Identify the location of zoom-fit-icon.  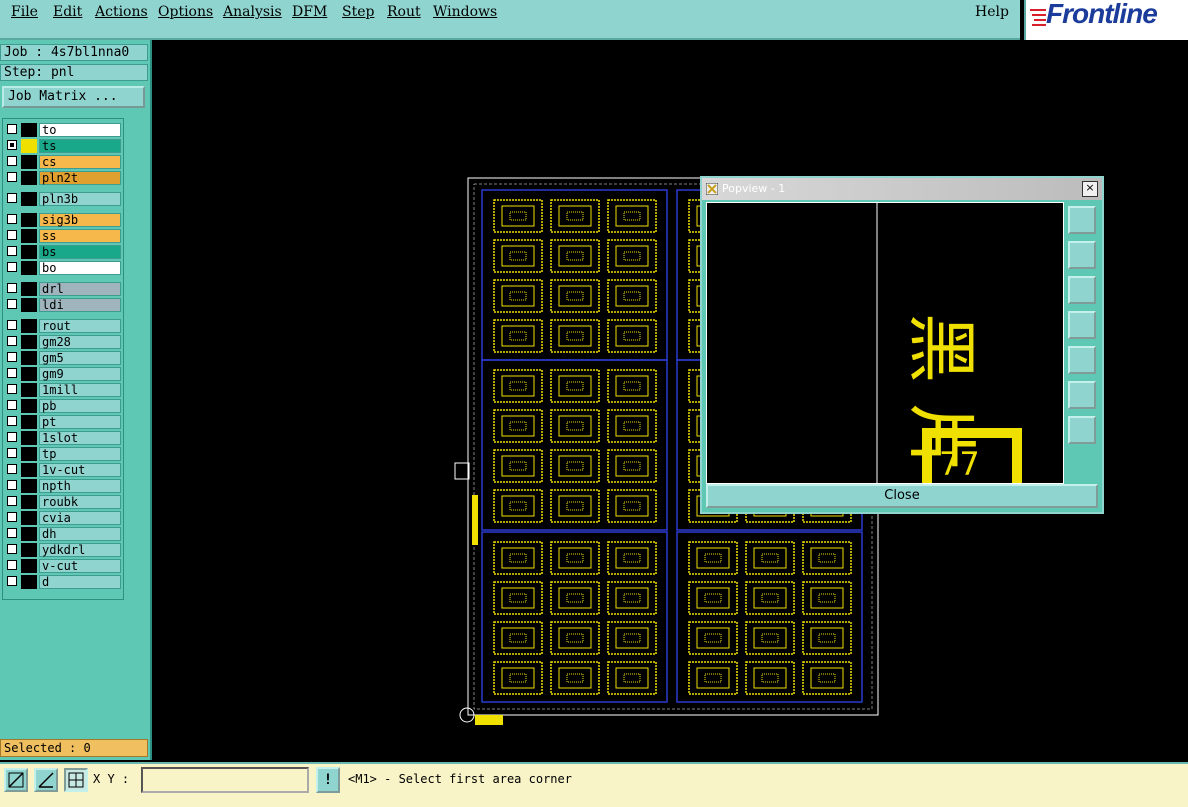
(1082, 220).